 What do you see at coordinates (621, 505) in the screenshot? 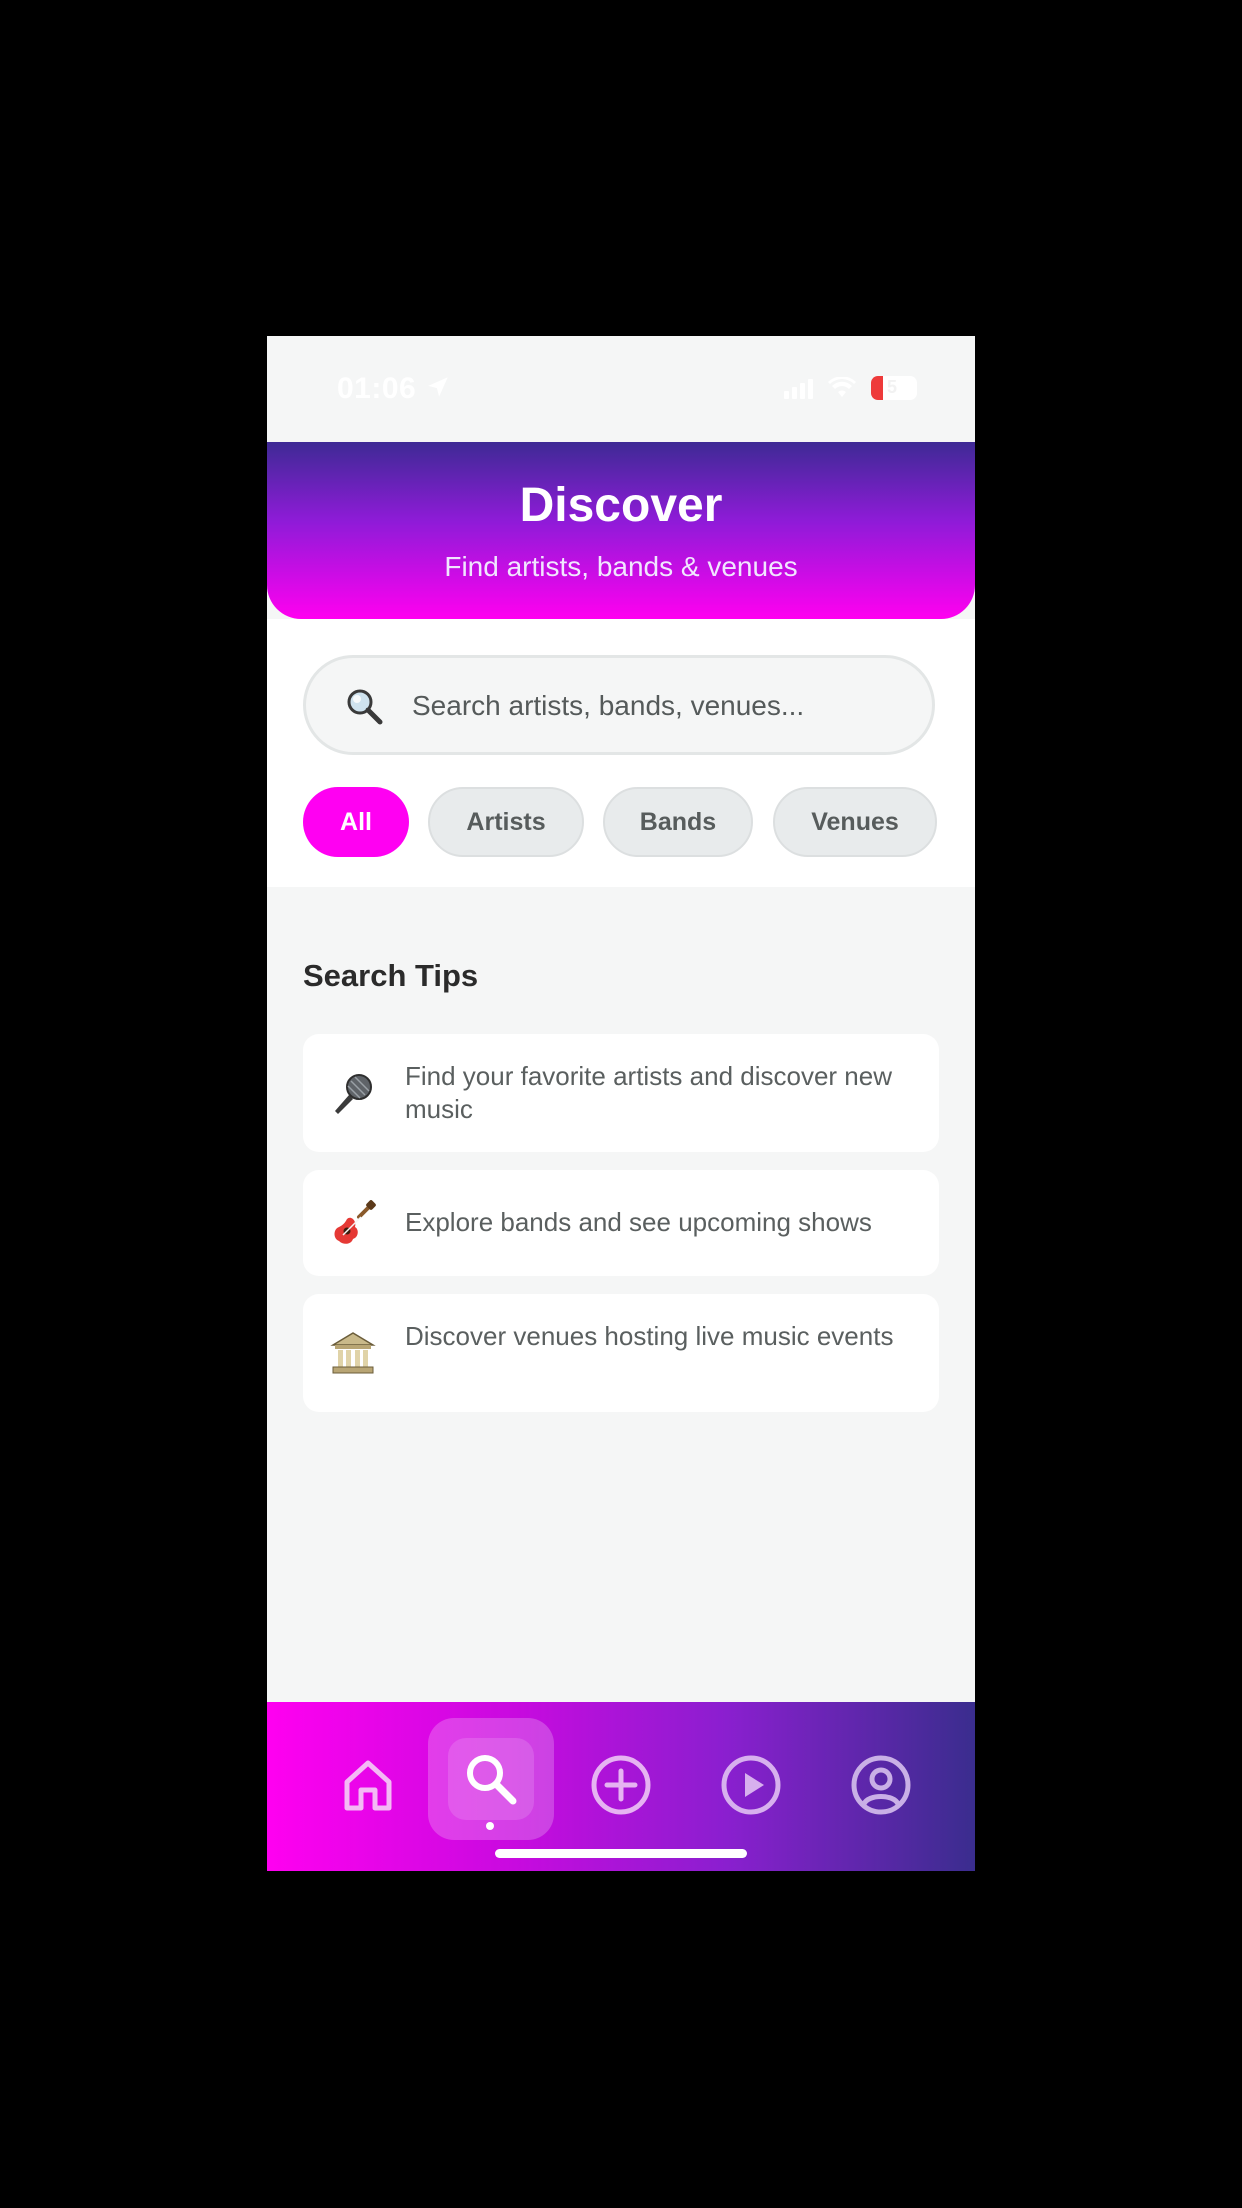
I see `page-title: Discover` at bounding box center [621, 505].